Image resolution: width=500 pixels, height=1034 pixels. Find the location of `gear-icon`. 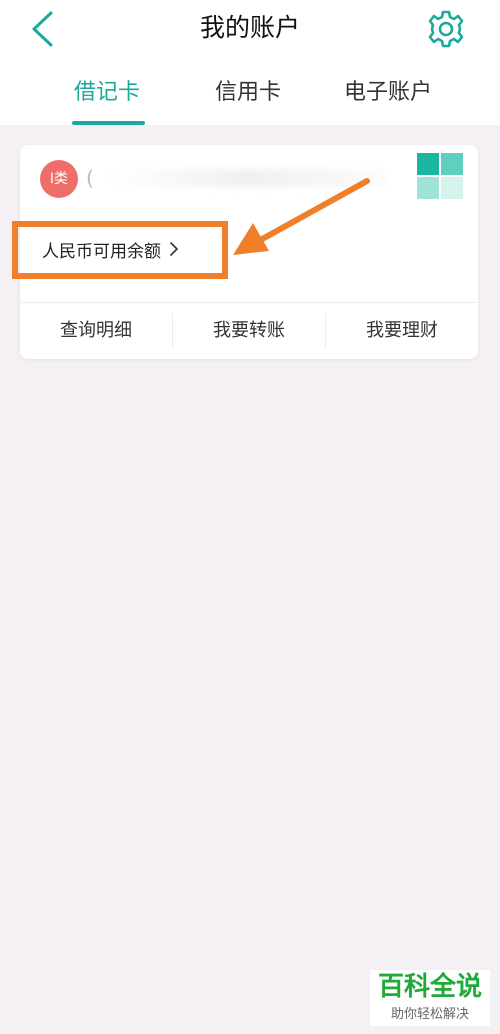

gear-icon is located at coordinates (446, 29).